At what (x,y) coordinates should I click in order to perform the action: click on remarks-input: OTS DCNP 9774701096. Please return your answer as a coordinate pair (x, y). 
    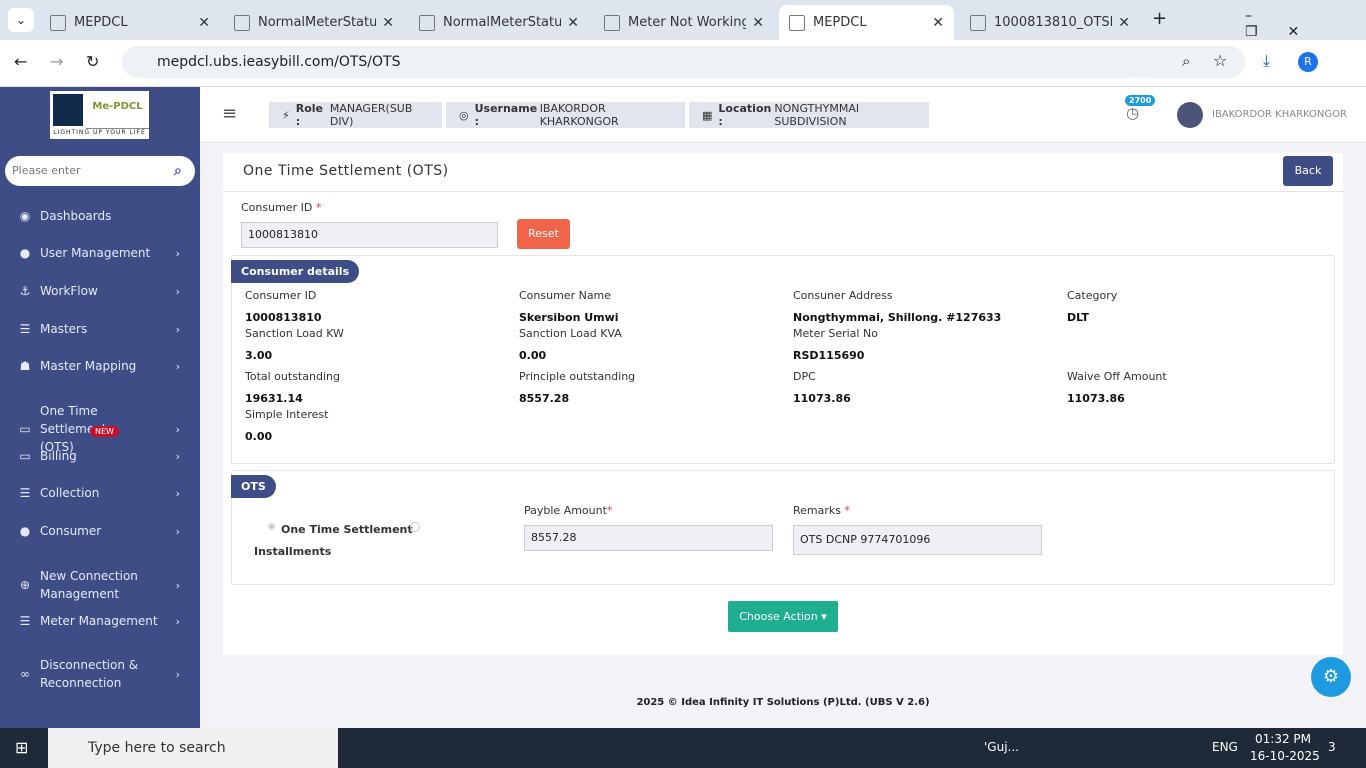
    Looking at the image, I should click on (917, 540).